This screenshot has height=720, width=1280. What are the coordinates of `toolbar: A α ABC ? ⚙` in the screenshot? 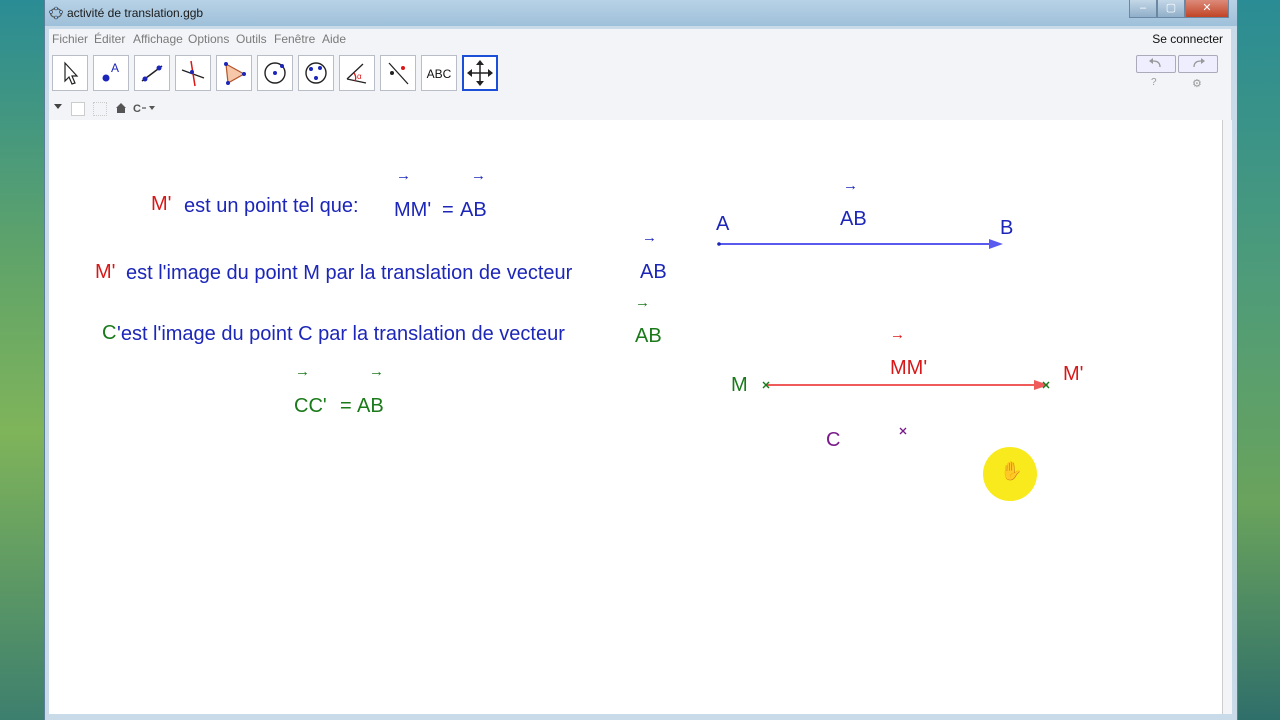 It's located at (640, 74).